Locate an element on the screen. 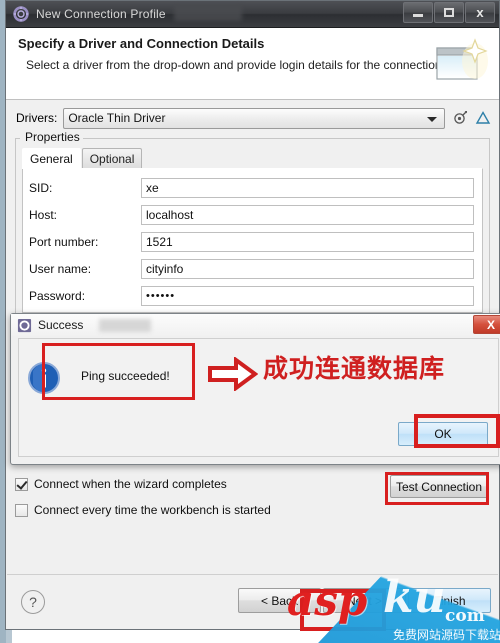  minimize-button is located at coordinates (418, 12).